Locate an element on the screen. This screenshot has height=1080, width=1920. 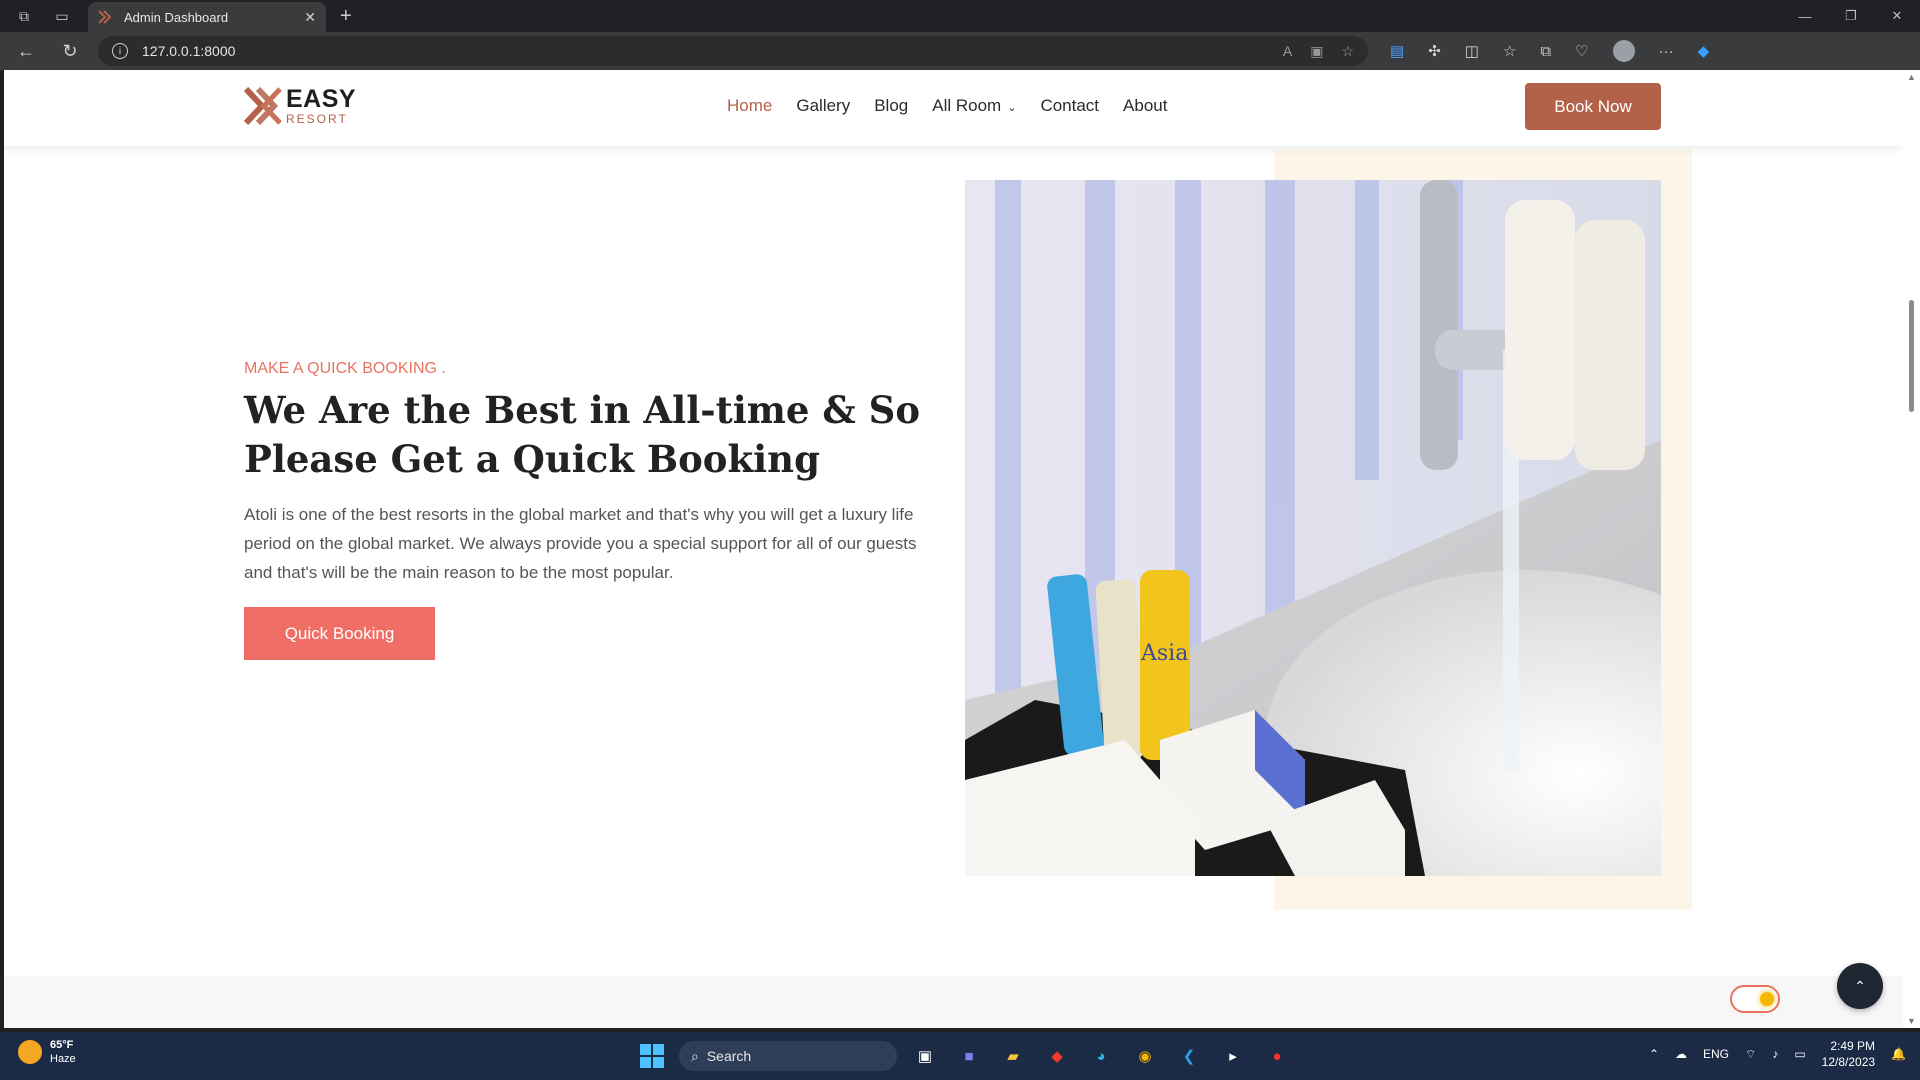
favorite-star-icon: ☆ is located at coordinates (1347, 51).